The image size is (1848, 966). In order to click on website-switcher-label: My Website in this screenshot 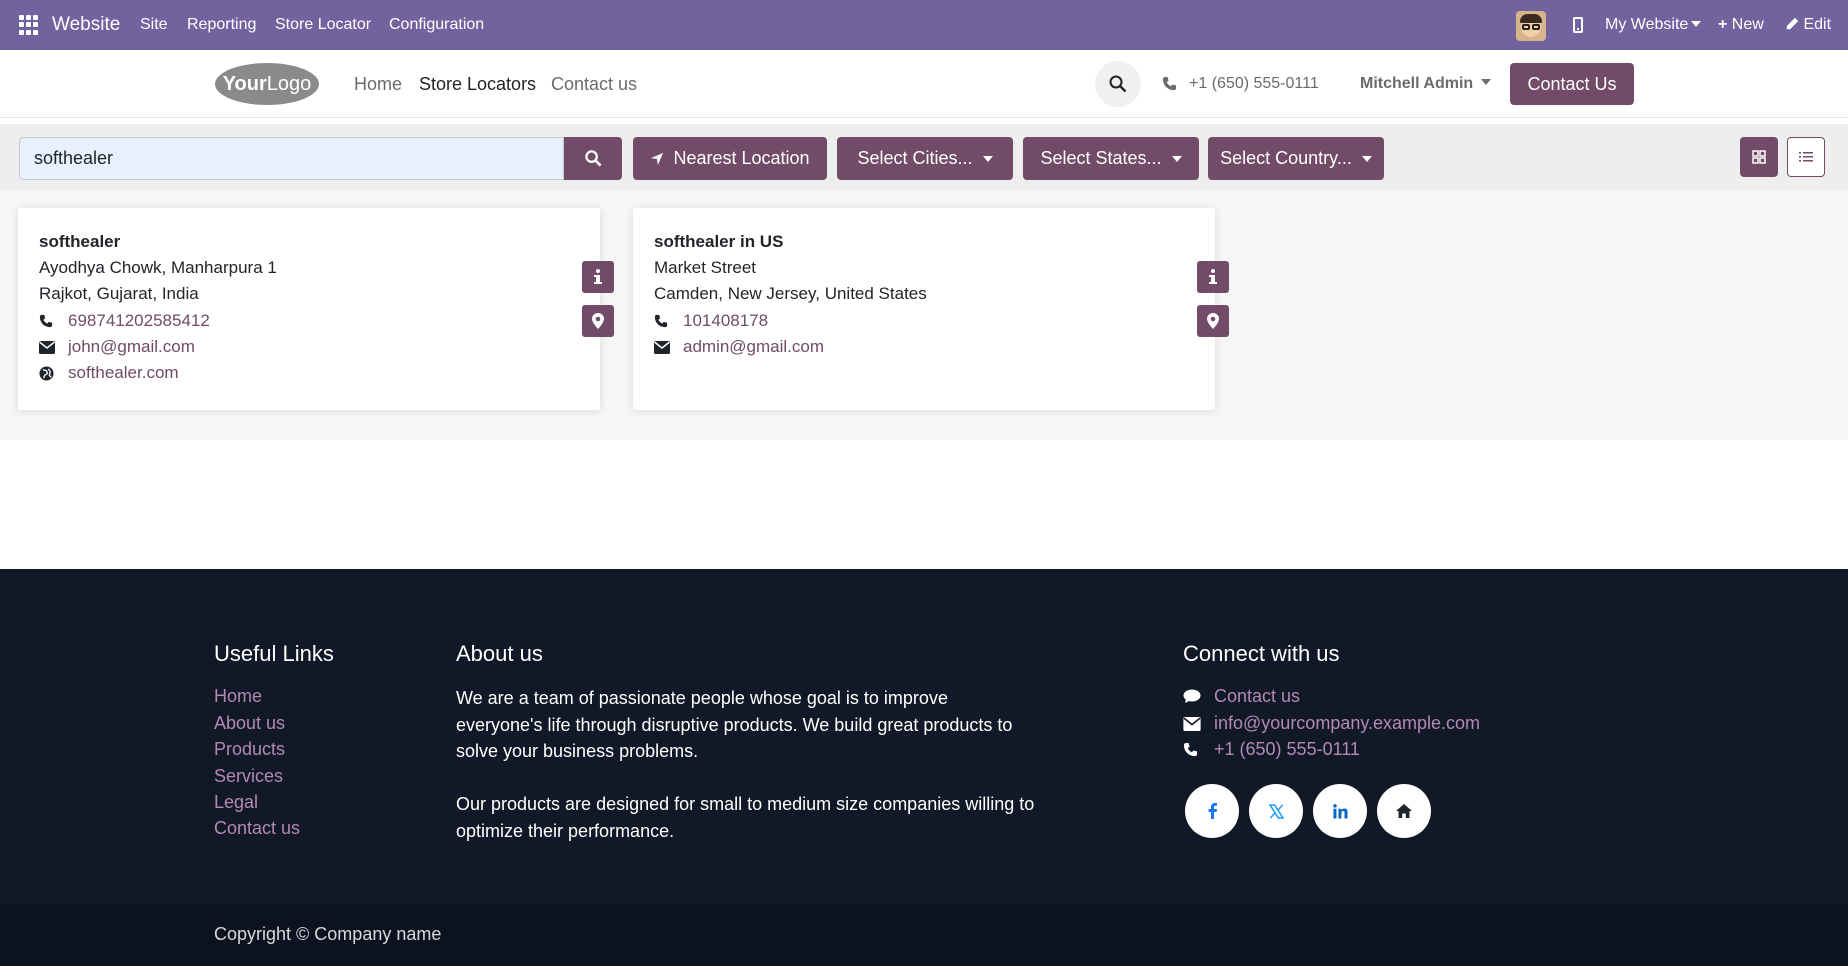, I will do `click(1647, 24)`.